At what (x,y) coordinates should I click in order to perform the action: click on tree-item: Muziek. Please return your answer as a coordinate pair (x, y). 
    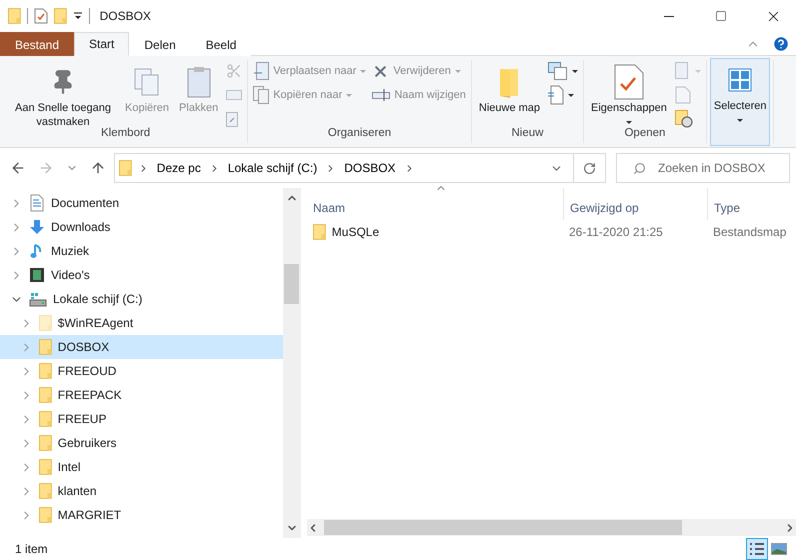
    Looking at the image, I should click on (141, 251).